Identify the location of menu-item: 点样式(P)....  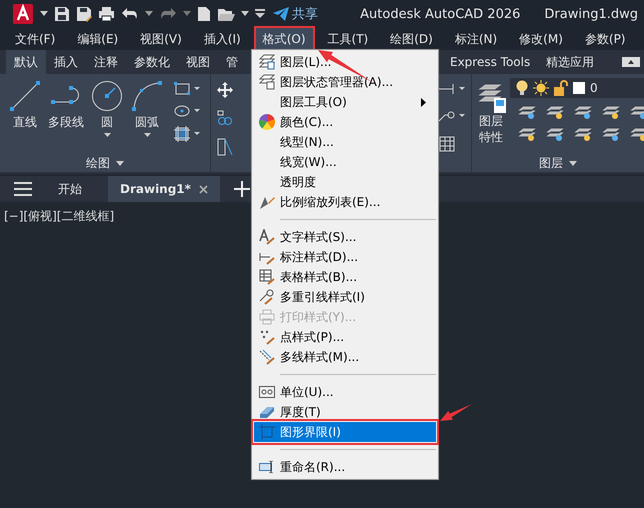
(345, 337).